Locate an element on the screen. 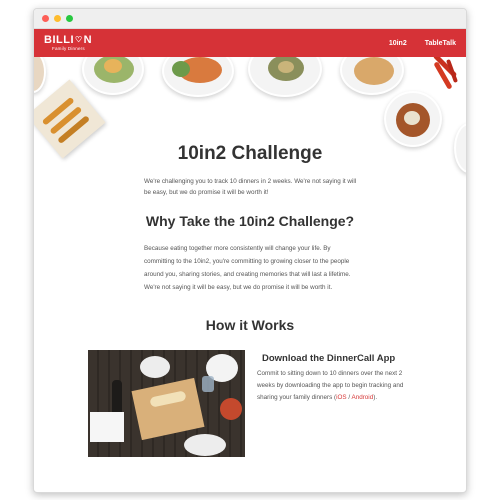 The width and height of the screenshot is (500, 500). site-navbar: BILLI ♡ N Family Dinners 10in2 TableTalk is located at coordinates (250, 43).